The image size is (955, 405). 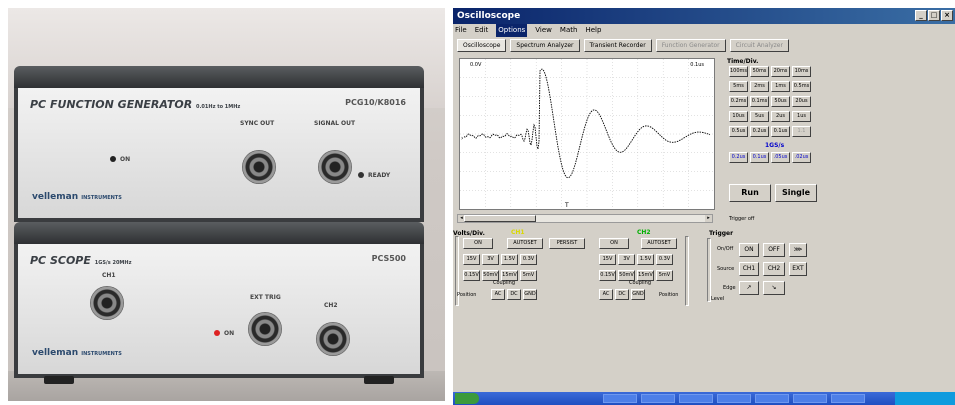 What do you see at coordinates (759, 71) in the screenshot?
I see `time-div-50ms-button: 50ms` at bounding box center [759, 71].